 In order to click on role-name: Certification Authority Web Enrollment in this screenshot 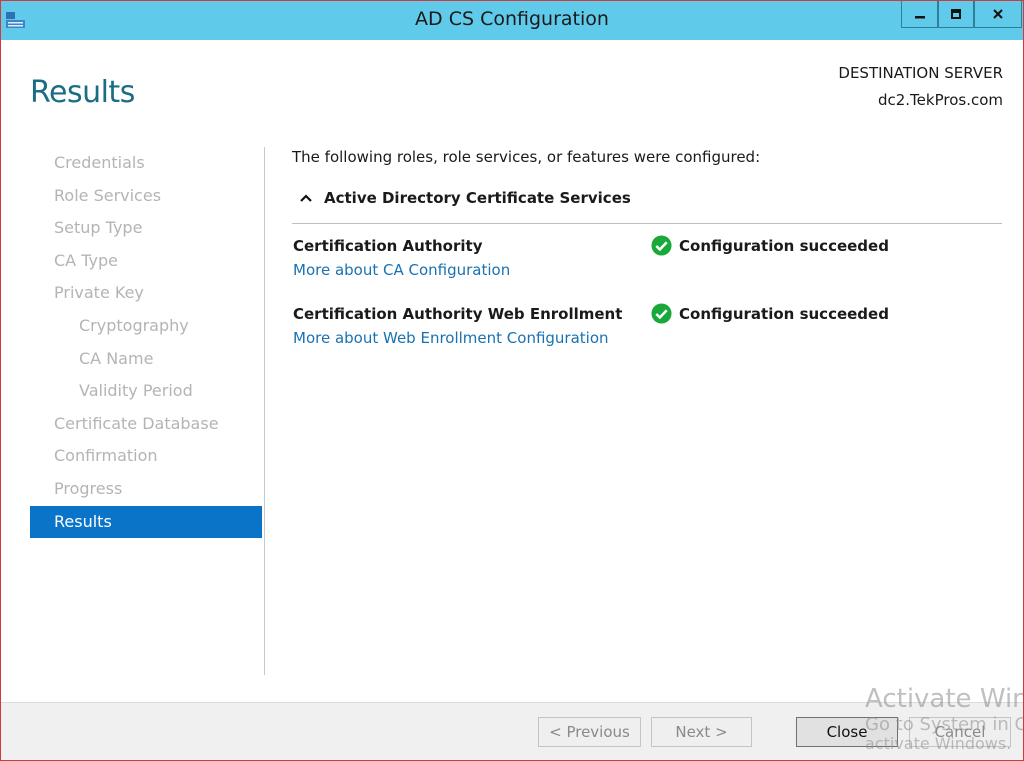, I will do `click(458, 314)`.